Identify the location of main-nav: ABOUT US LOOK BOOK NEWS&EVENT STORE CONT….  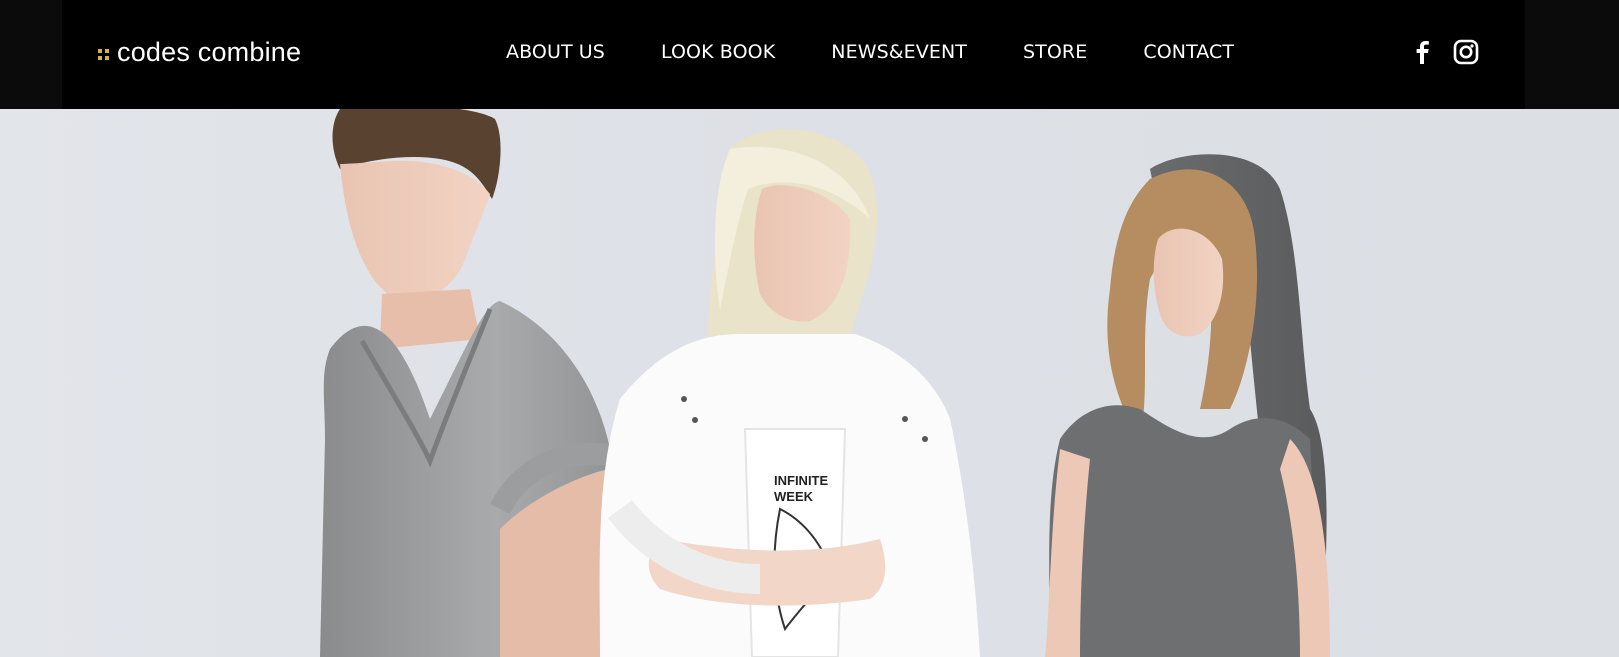
(870, 52).